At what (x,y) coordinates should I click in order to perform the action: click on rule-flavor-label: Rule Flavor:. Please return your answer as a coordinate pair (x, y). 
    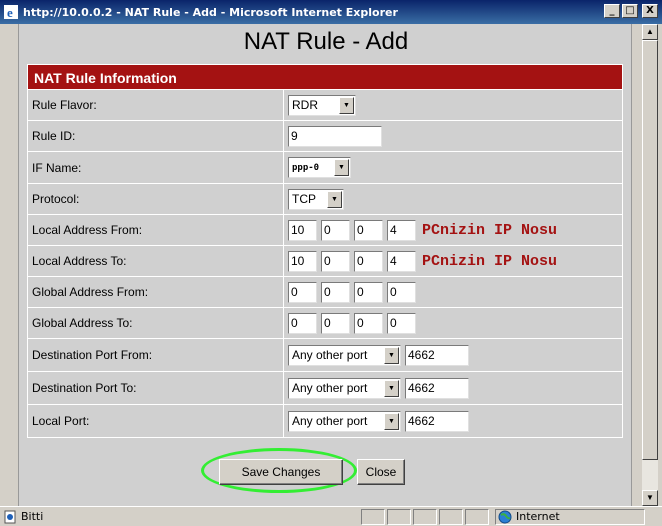
    Looking at the image, I should click on (156, 105).